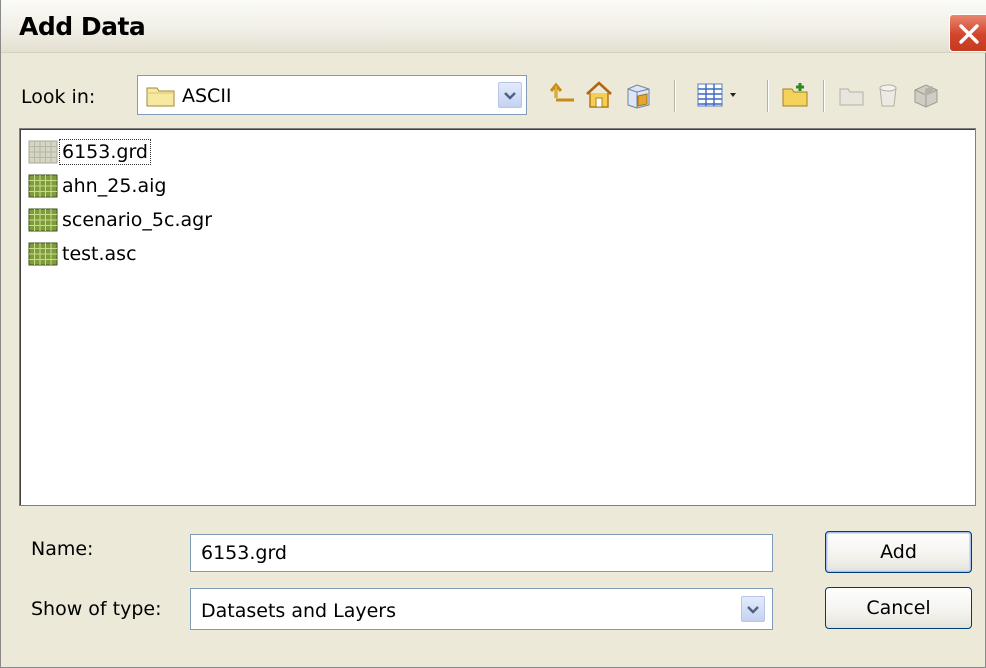  What do you see at coordinates (62, 549) in the screenshot?
I see `name-label: Name:` at bounding box center [62, 549].